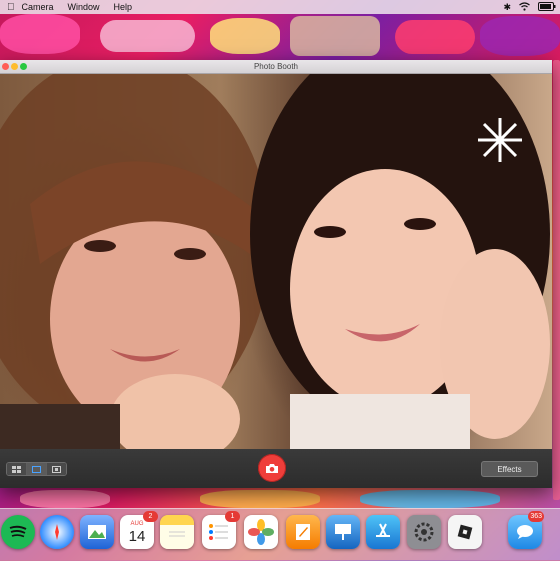  I want to click on control-bar: Effects, so click(276, 468).